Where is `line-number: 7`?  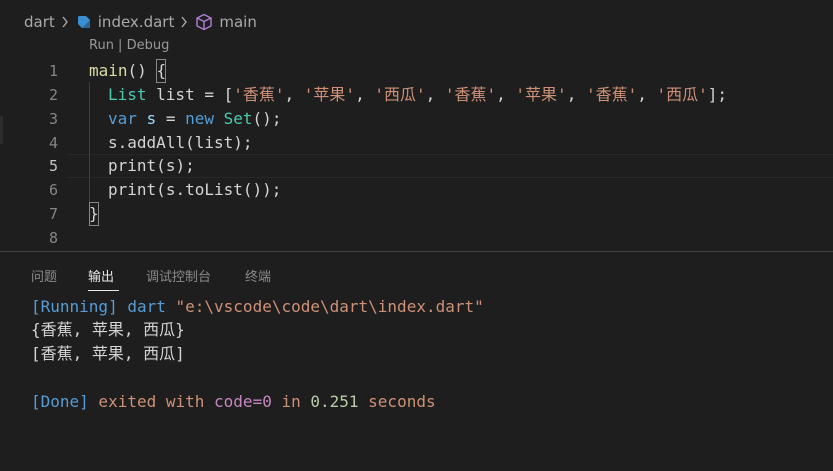 line-number: 7 is located at coordinates (53, 214).